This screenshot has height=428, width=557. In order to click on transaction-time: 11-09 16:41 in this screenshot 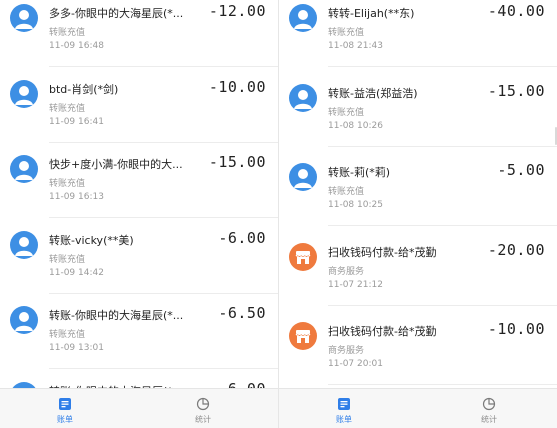, I will do `click(76, 121)`.